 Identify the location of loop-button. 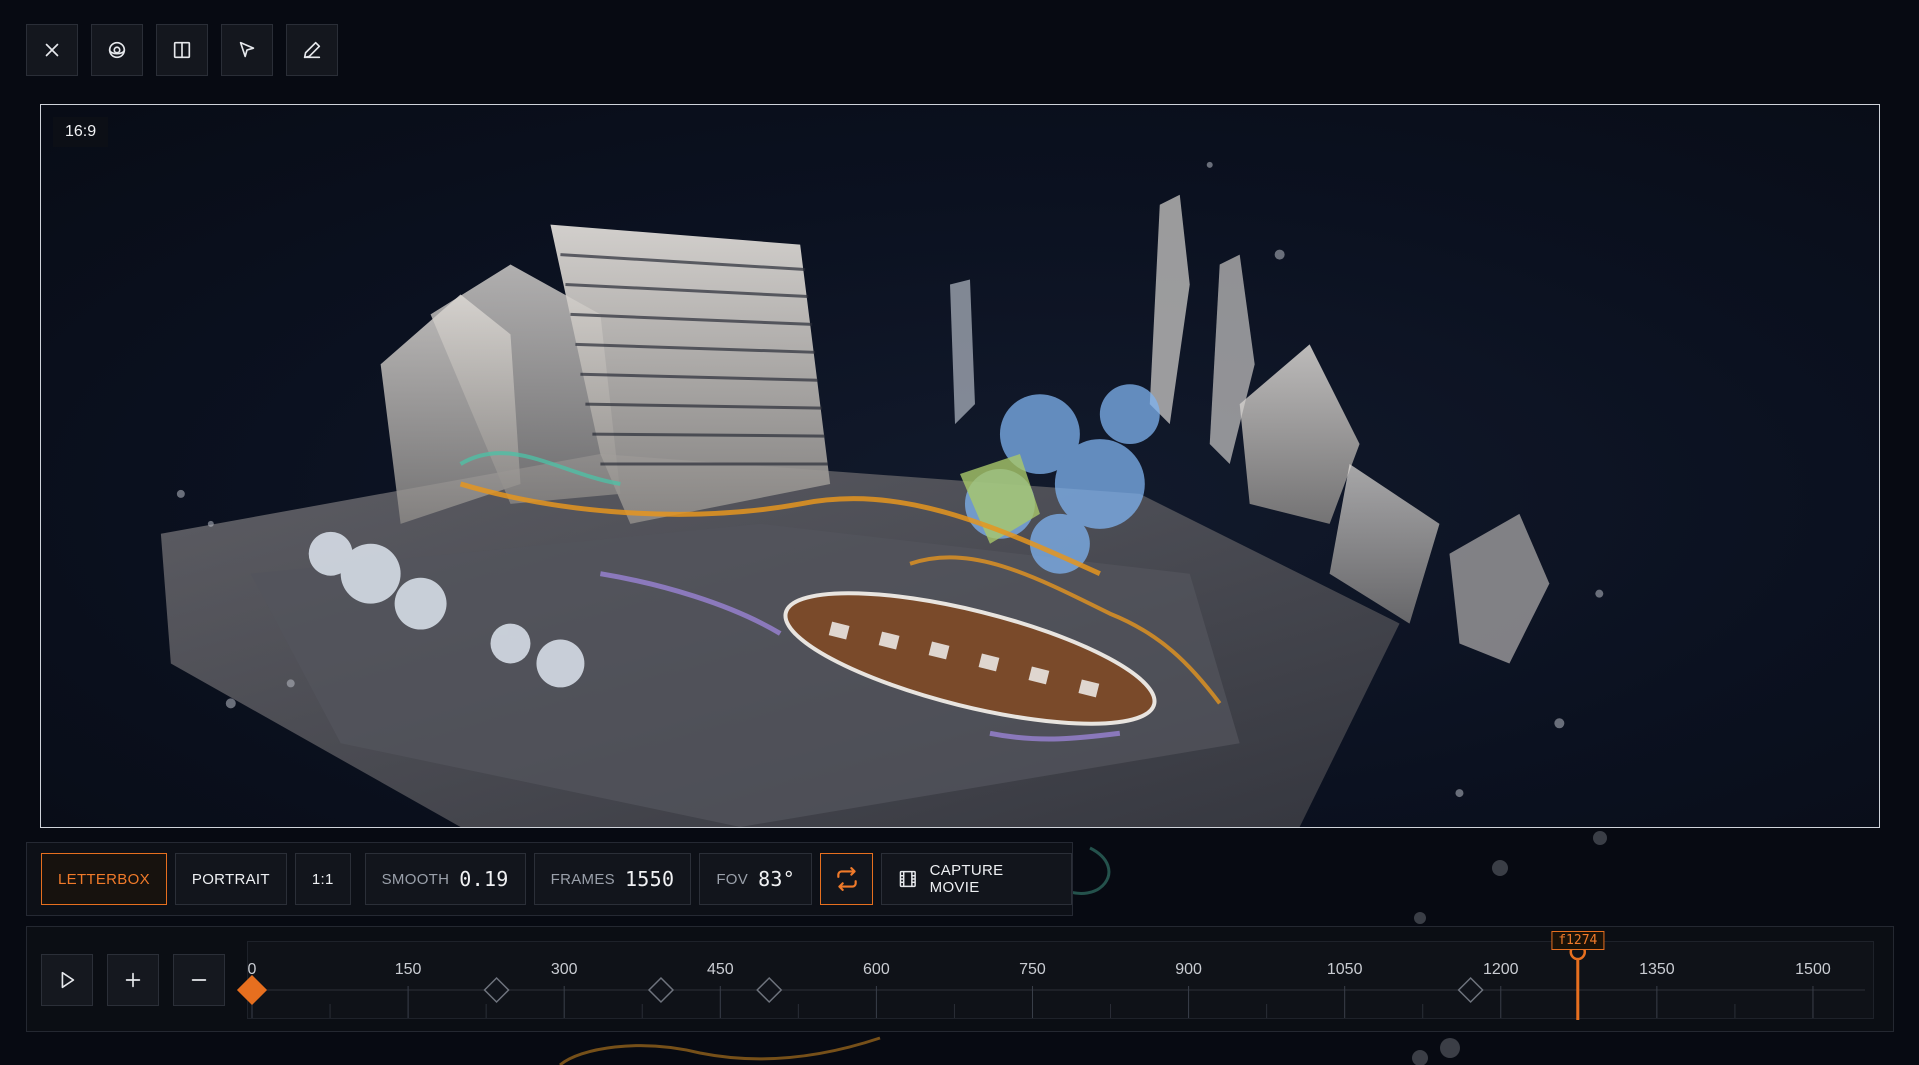
(847, 879).